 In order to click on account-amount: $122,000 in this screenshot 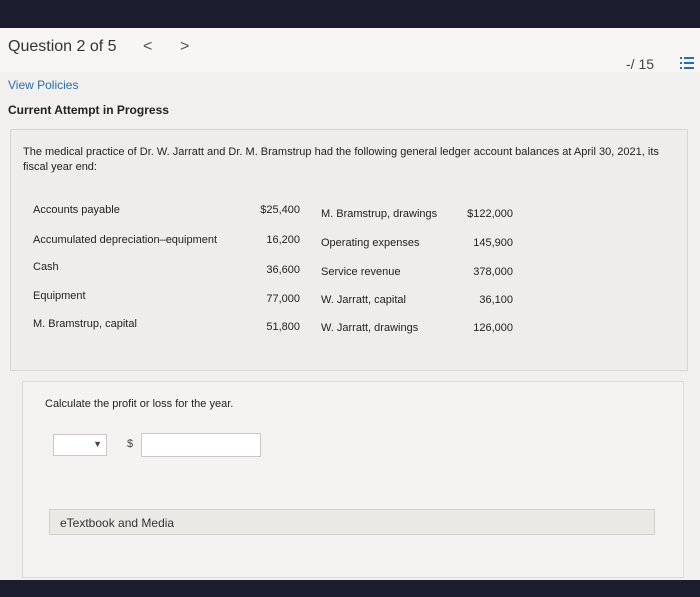, I will do `click(490, 214)`.